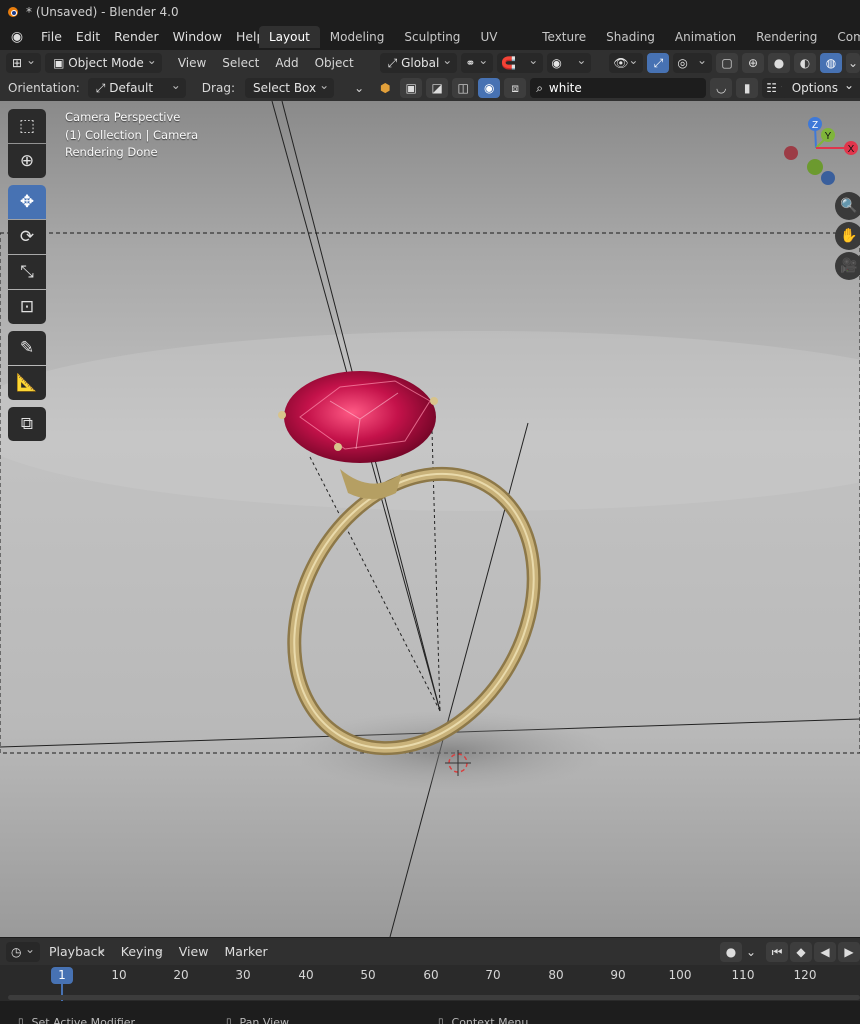  I want to click on shading-solid-button: ●, so click(779, 62).